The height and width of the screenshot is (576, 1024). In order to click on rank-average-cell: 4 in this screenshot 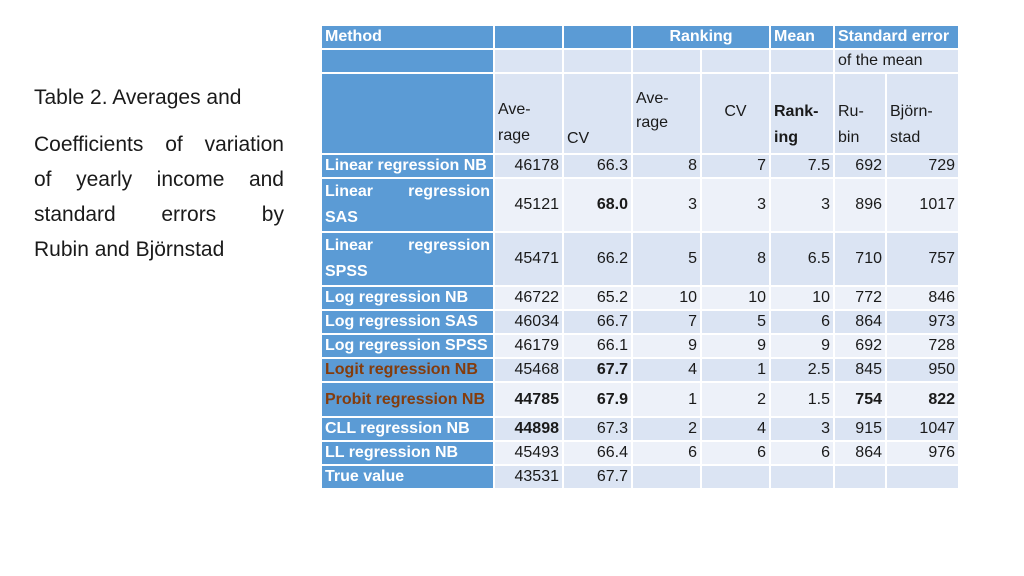, I will do `click(666, 370)`.